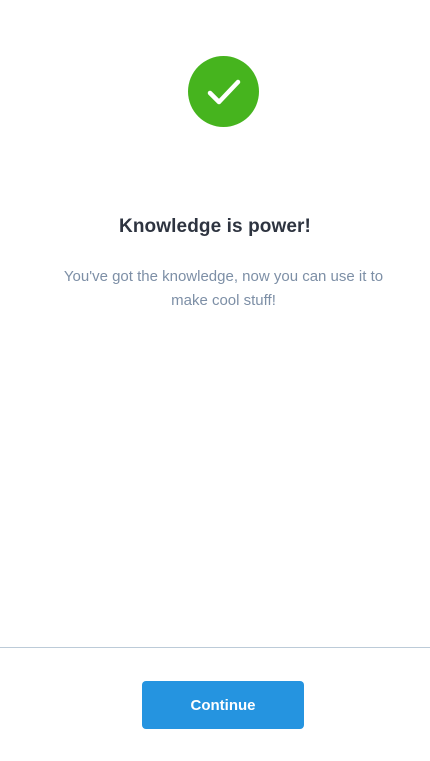 This screenshot has width=430, height=761. I want to click on checkmark-icon, so click(223, 91).